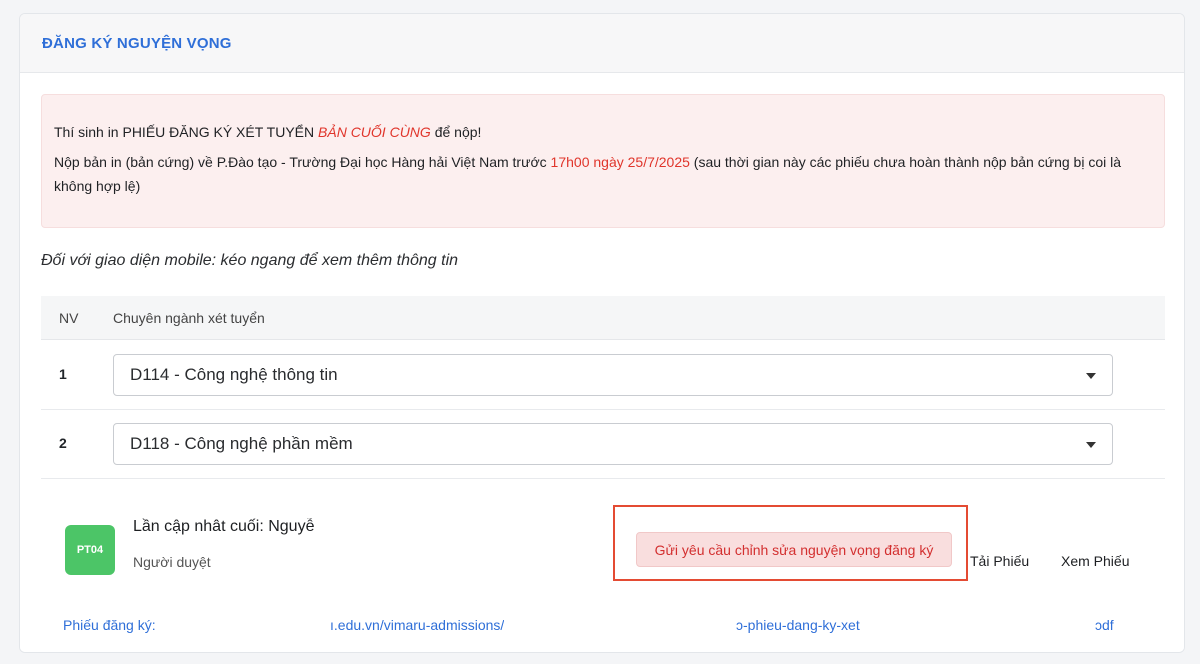 Image resolution: width=1200 pixels, height=664 pixels. I want to click on major-select-2: D118 - Công nghệ phần mềm, so click(613, 444).